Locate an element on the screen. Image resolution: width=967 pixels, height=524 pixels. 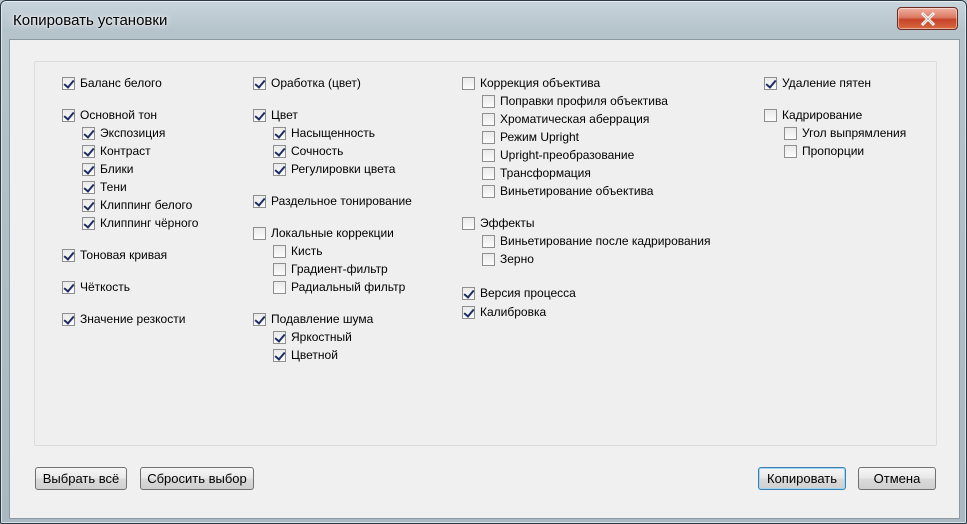
option-black-clipping: Клиппинг чёрного is located at coordinates (140, 223).